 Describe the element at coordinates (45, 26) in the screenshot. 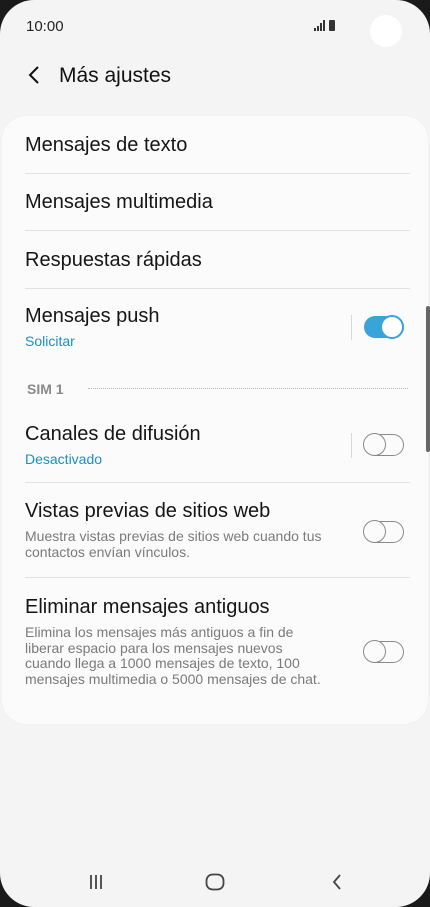

I see `status-time: 10:00` at that location.